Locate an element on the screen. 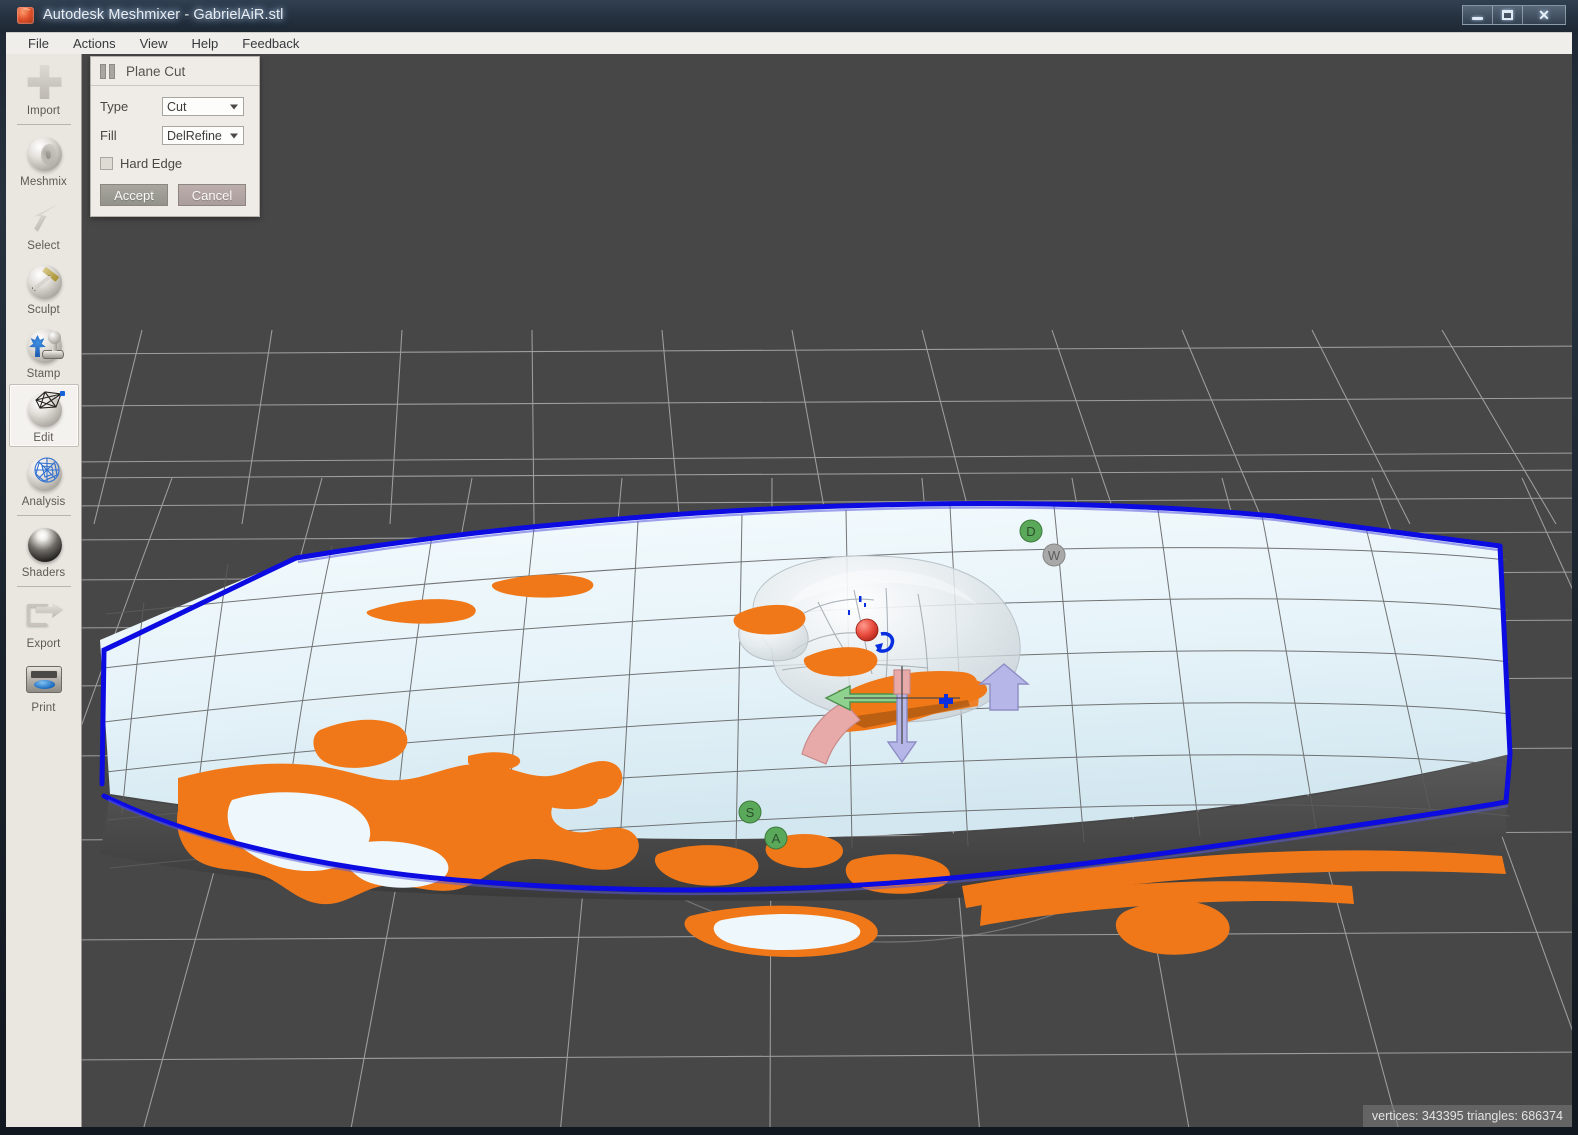  tool-label: Analysis is located at coordinates (43, 502).